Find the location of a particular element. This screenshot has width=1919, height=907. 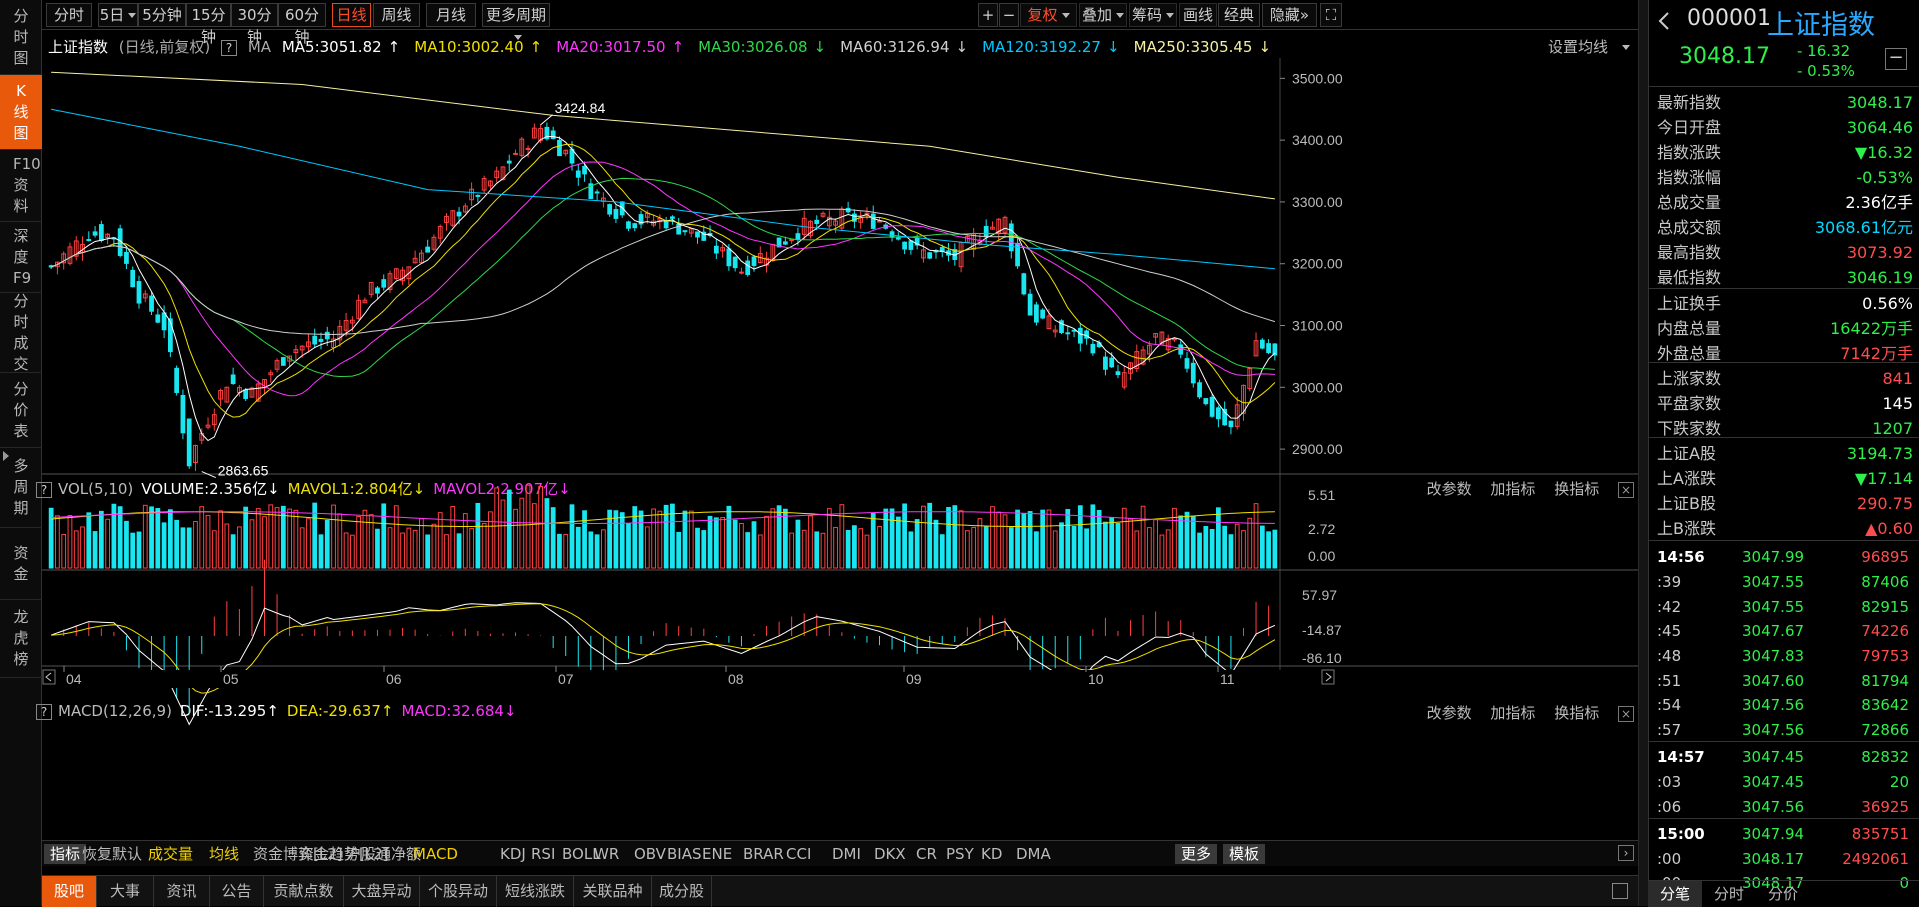

period-tab-2: 5分钟 is located at coordinates (162, 15).